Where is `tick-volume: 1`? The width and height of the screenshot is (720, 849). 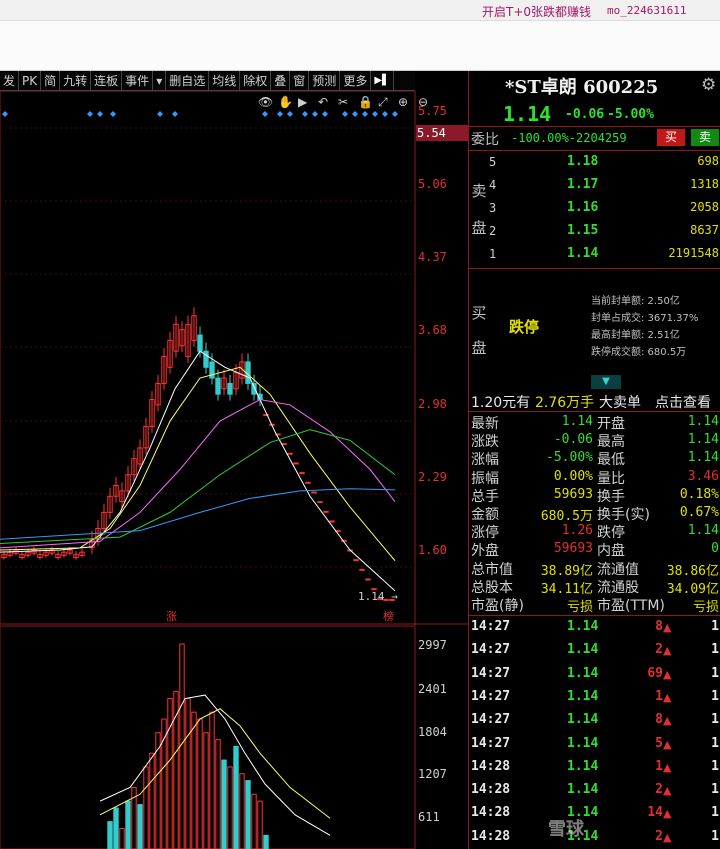
tick-volume: 1 is located at coordinates (659, 696).